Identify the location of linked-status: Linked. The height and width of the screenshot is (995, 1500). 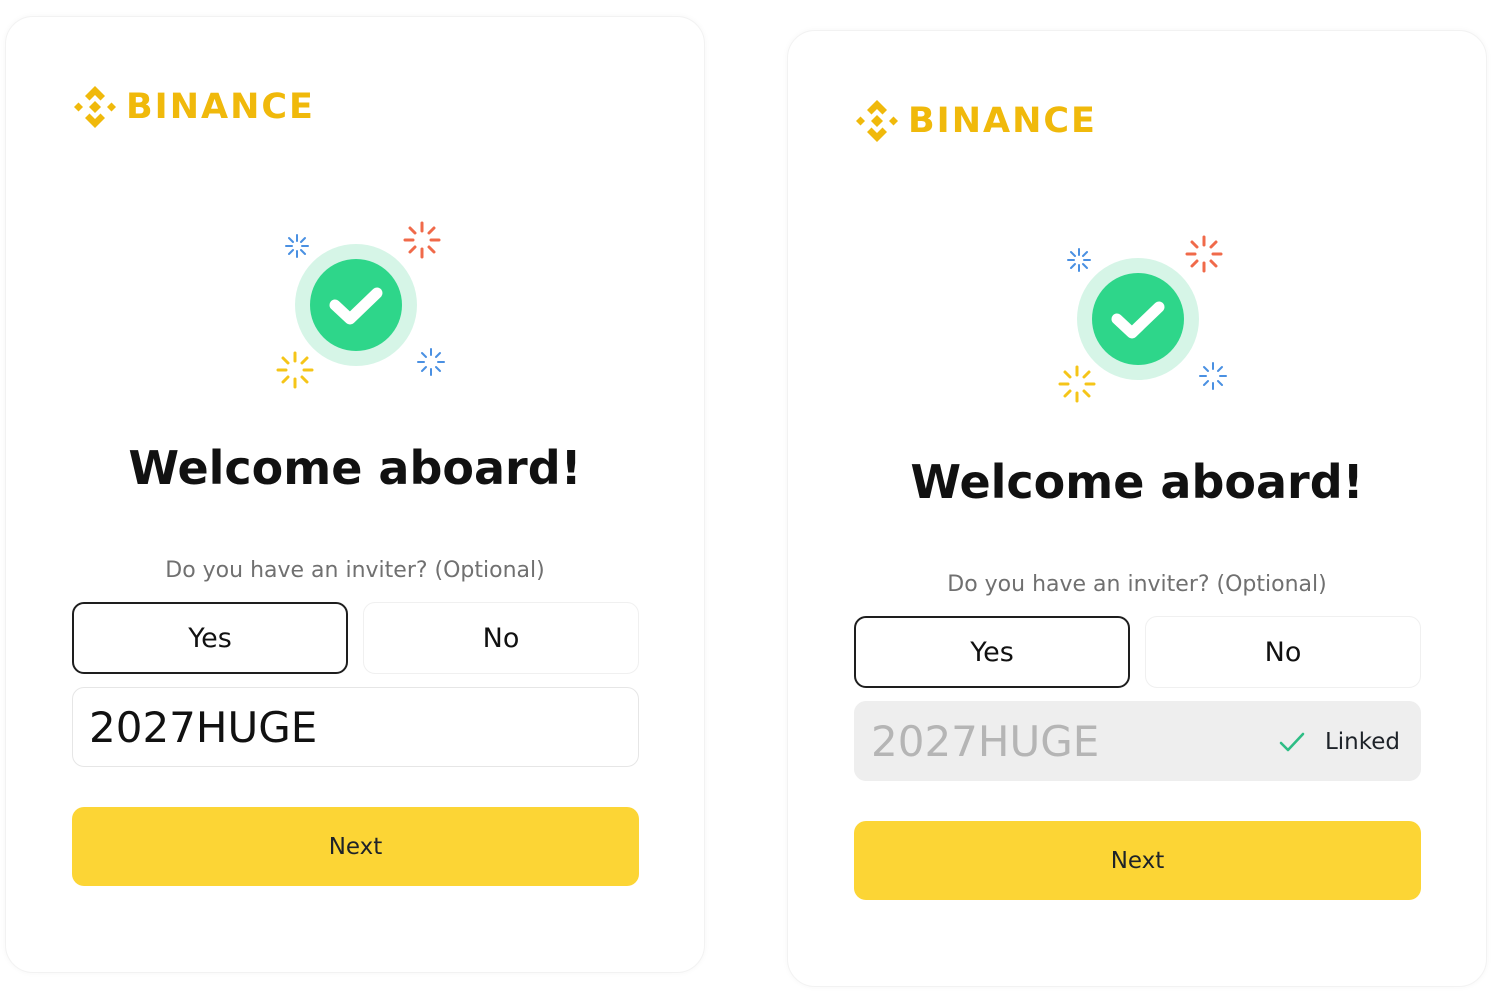
(1338, 742).